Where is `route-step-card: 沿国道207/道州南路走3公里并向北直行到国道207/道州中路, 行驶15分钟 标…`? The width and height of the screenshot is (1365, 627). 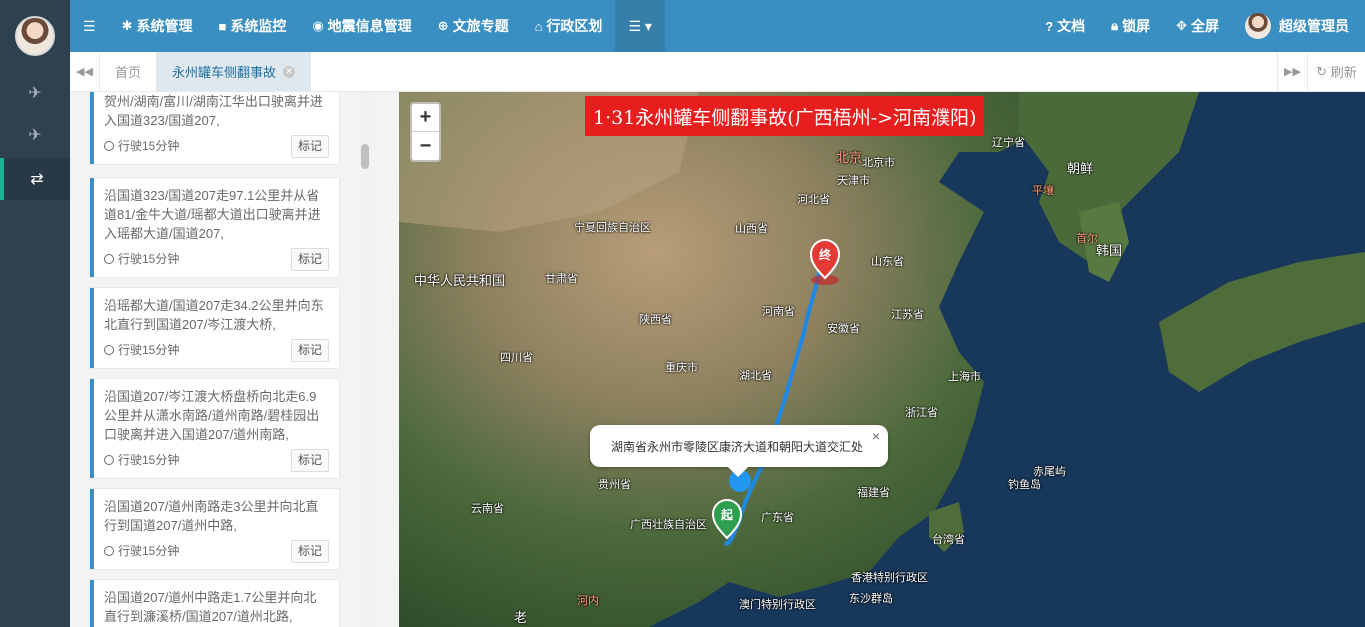 route-step-card: 沿国道207/道州南路走3公里并向北直行到国道207/道州中路, 行驶15分钟 标… is located at coordinates (214, 529).